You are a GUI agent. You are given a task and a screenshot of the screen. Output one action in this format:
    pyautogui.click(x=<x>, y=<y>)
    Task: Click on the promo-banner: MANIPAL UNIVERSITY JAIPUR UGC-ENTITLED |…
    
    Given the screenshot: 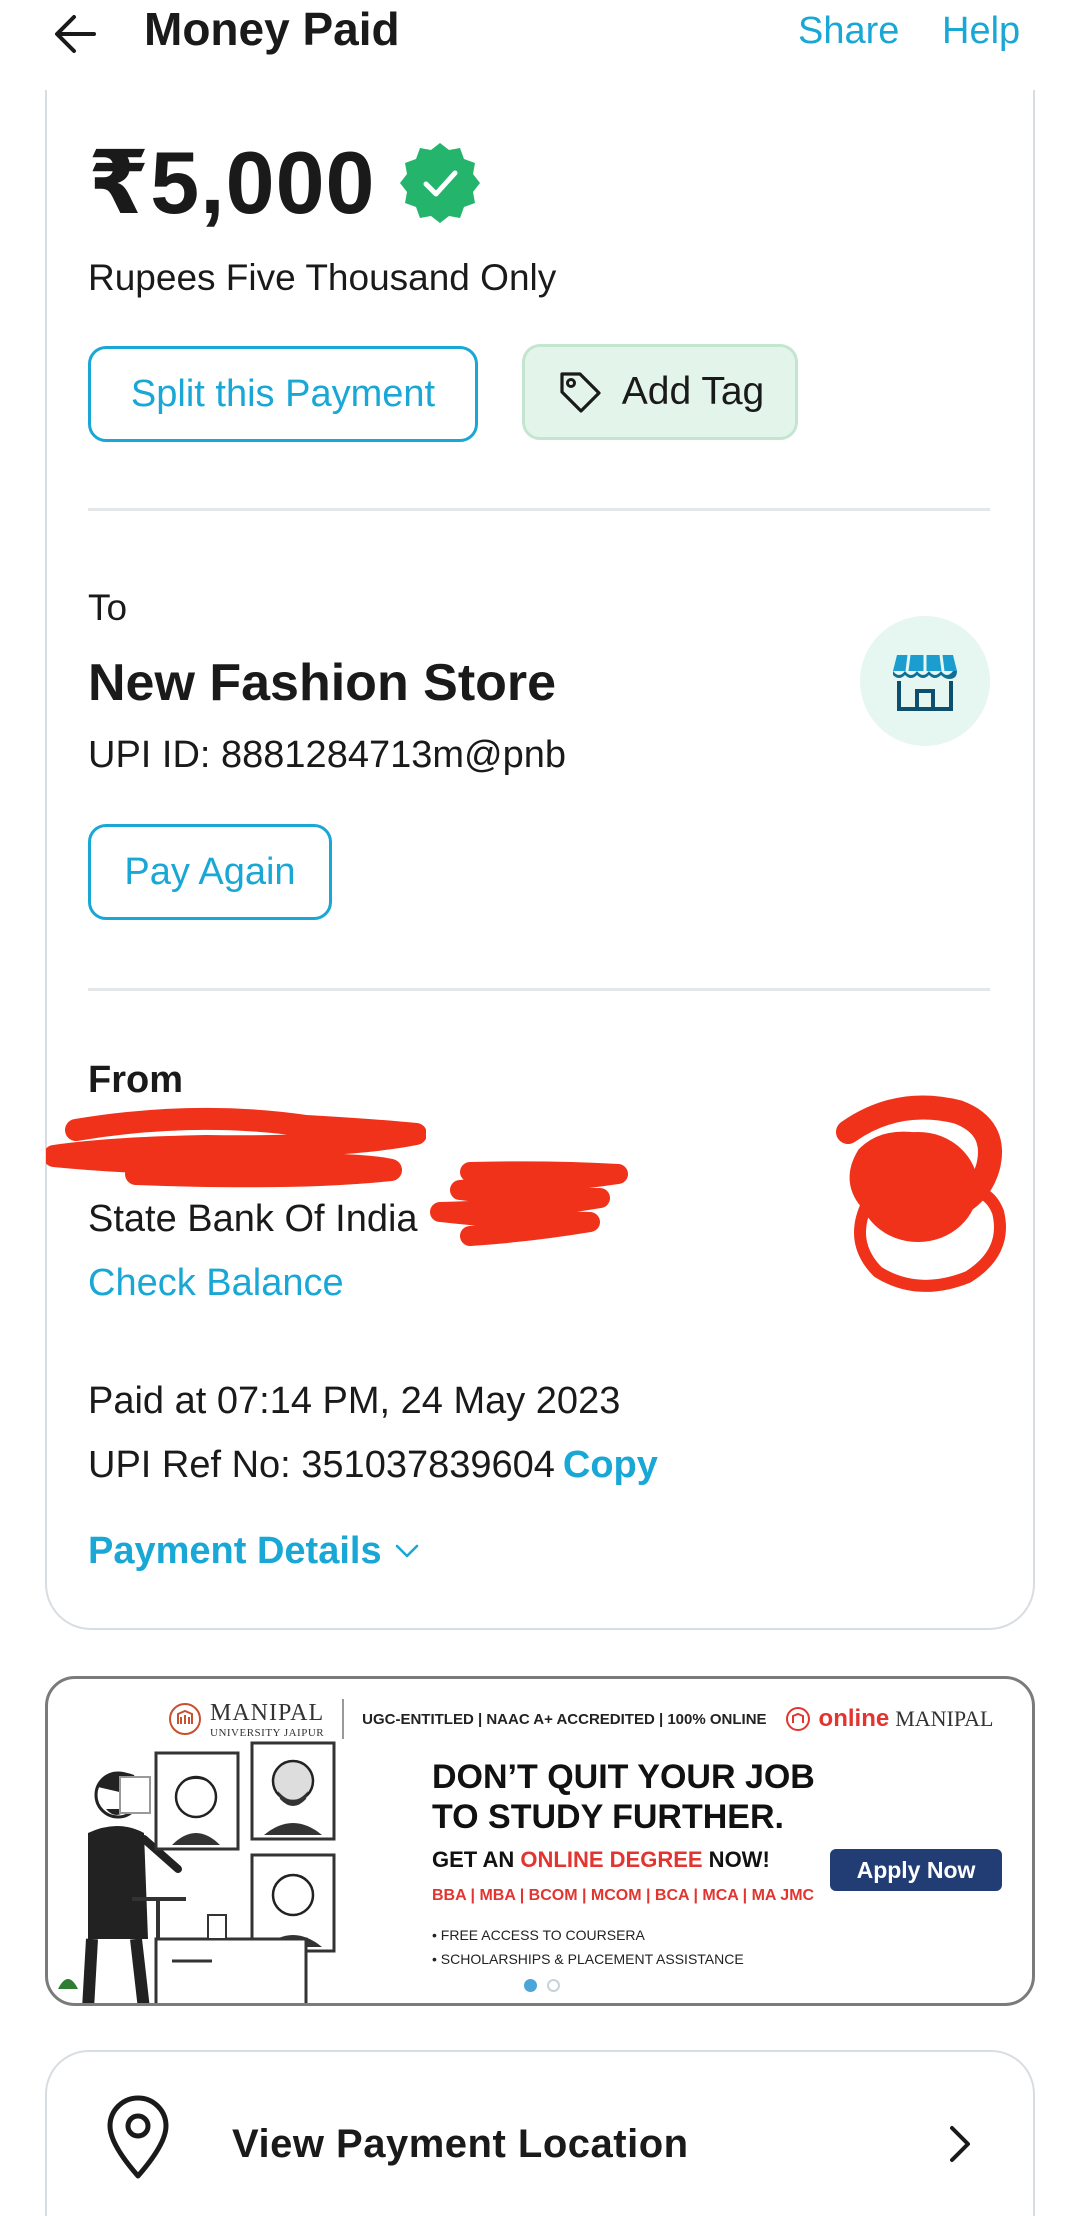 What is the action you would take?
    pyautogui.click(x=540, y=1841)
    